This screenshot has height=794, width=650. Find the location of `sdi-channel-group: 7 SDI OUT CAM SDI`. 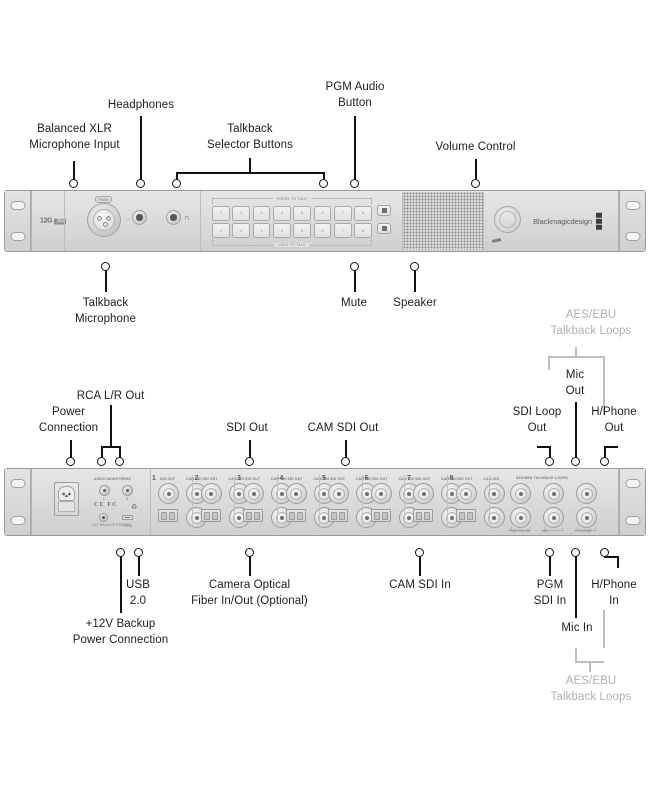

sdi-channel-group: 7 SDI OUT CAM SDI is located at coordinates (433, 502).